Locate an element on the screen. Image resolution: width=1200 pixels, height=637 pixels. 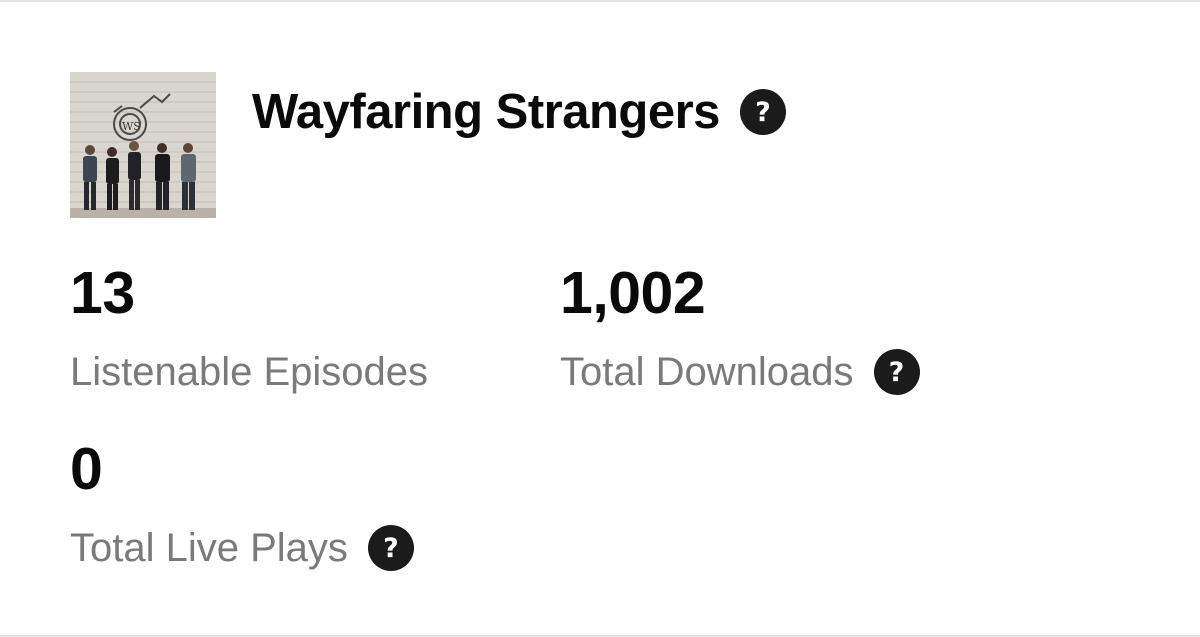
stat-value: 13 is located at coordinates (102, 293).